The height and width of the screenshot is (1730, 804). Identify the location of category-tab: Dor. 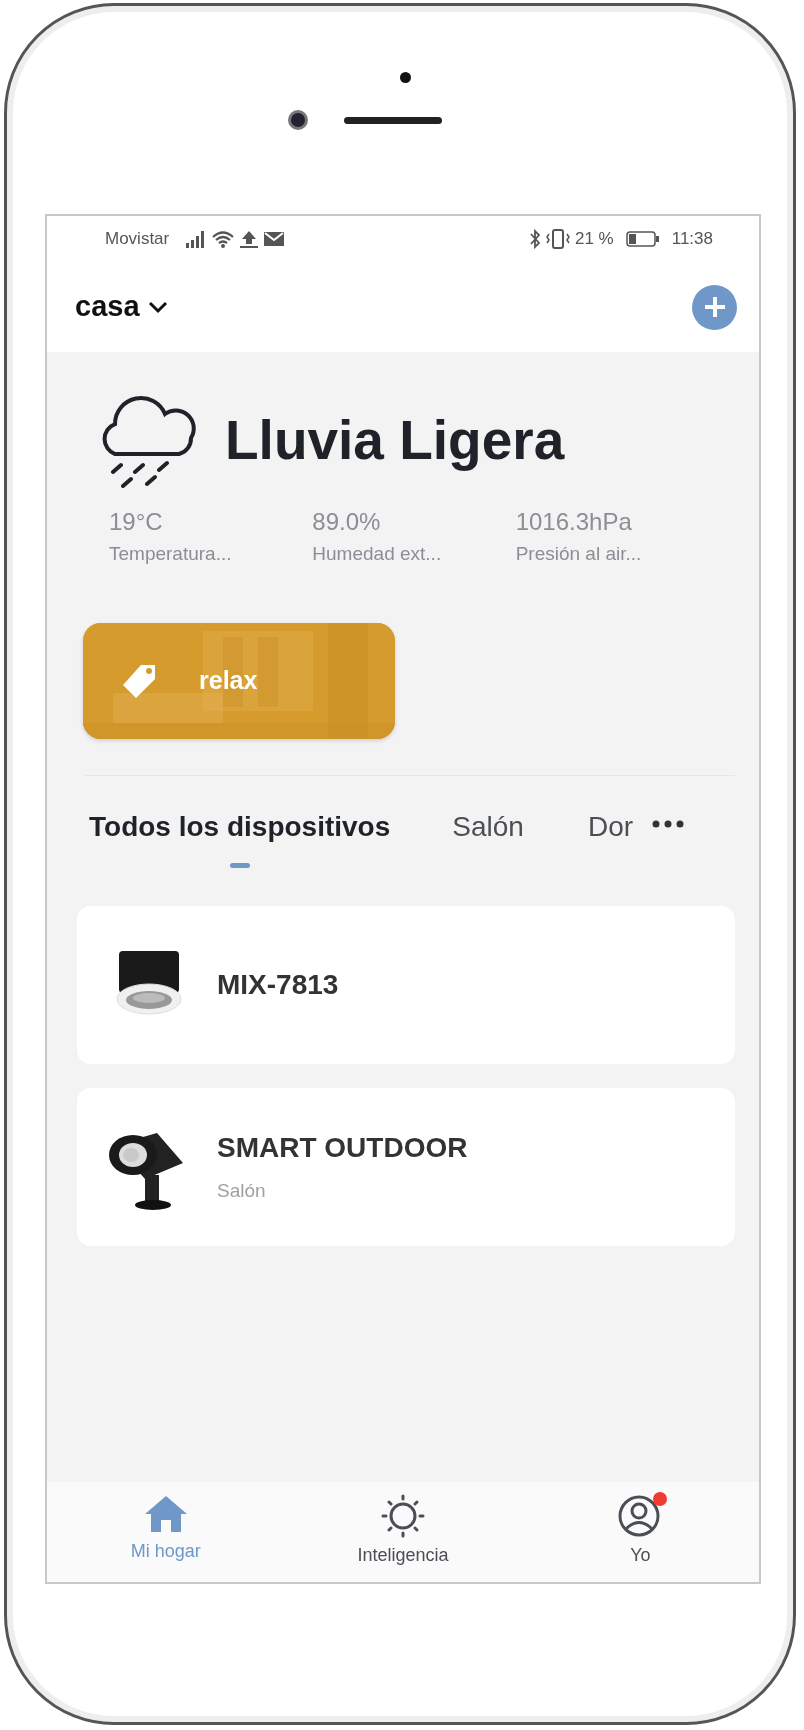
(610, 836).